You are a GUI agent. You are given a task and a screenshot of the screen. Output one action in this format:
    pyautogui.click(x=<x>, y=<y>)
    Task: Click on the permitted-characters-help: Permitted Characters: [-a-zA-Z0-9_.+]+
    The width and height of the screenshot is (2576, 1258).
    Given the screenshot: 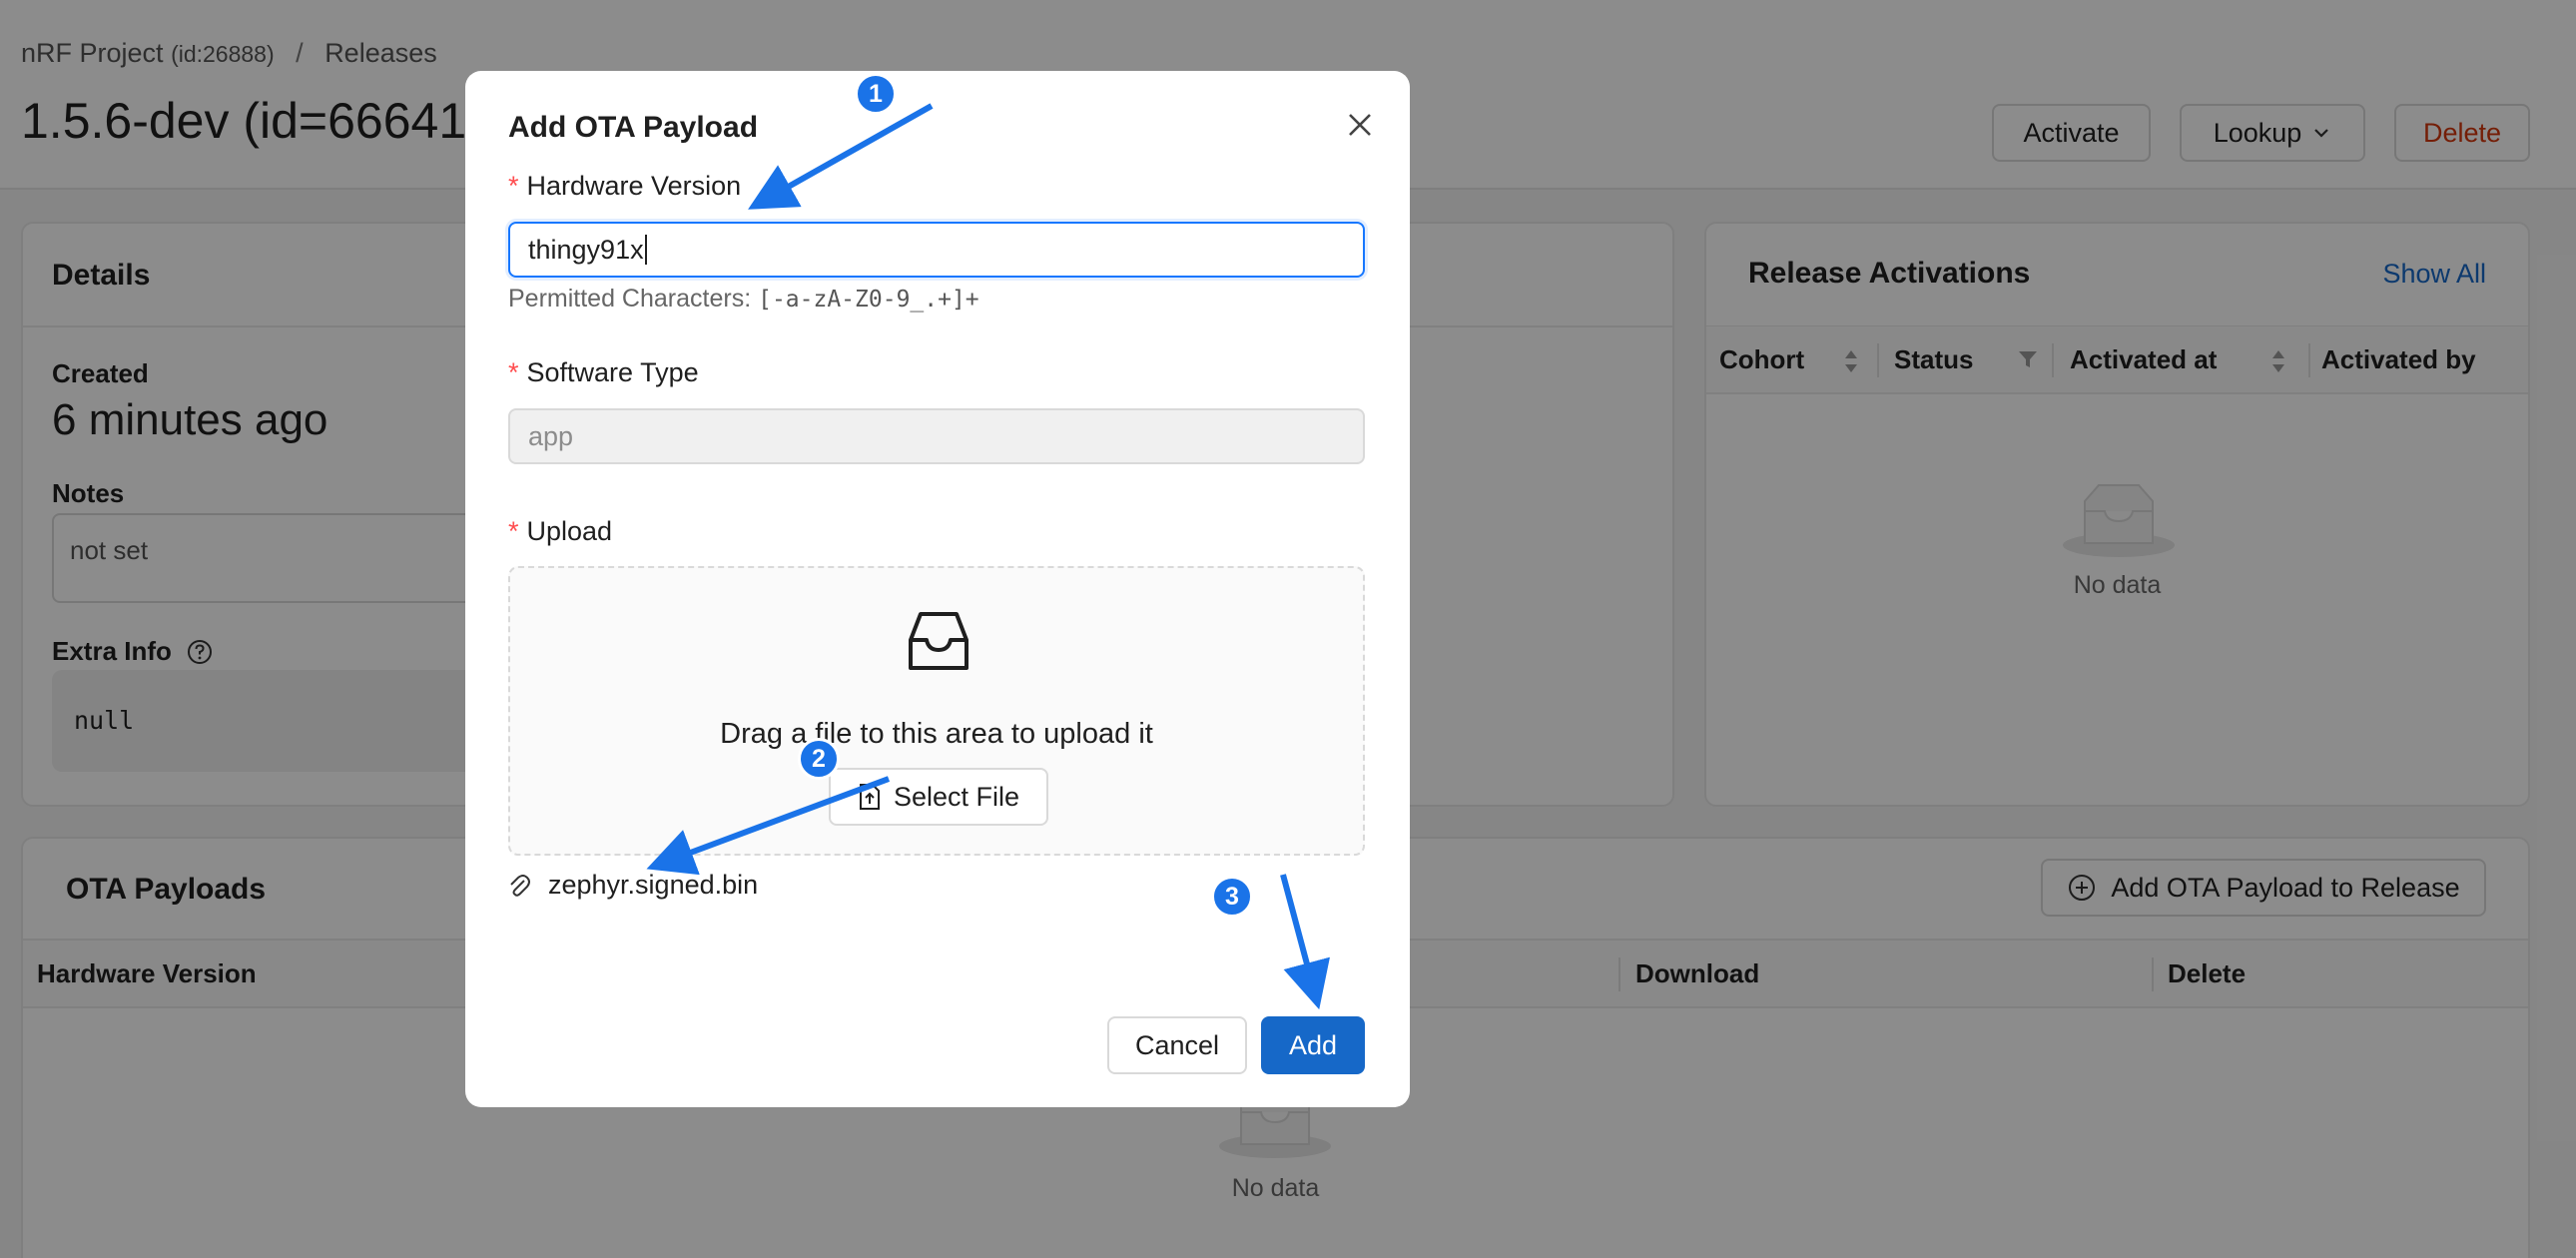 What is the action you would take?
    pyautogui.click(x=743, y=299)
    